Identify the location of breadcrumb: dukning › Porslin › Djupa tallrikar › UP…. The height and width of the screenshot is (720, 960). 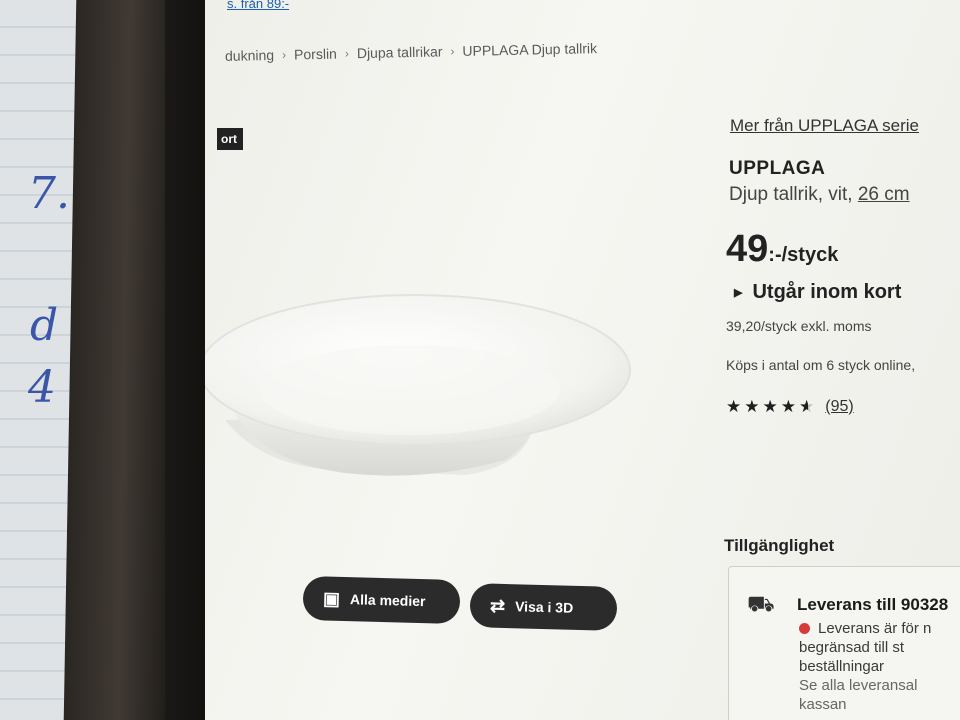
(411, 52).